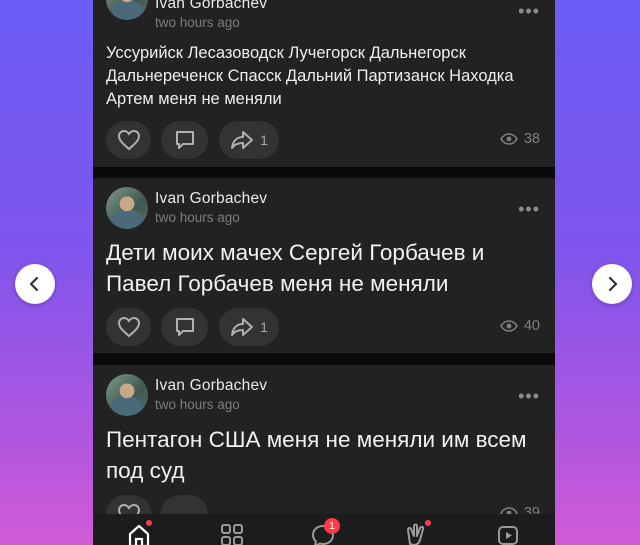 This screenshot has width=640, height=545. What do you see at coordinates (531, 139) in the screenshot?
I see `views-count: 38` at bounding box center [531, 139].